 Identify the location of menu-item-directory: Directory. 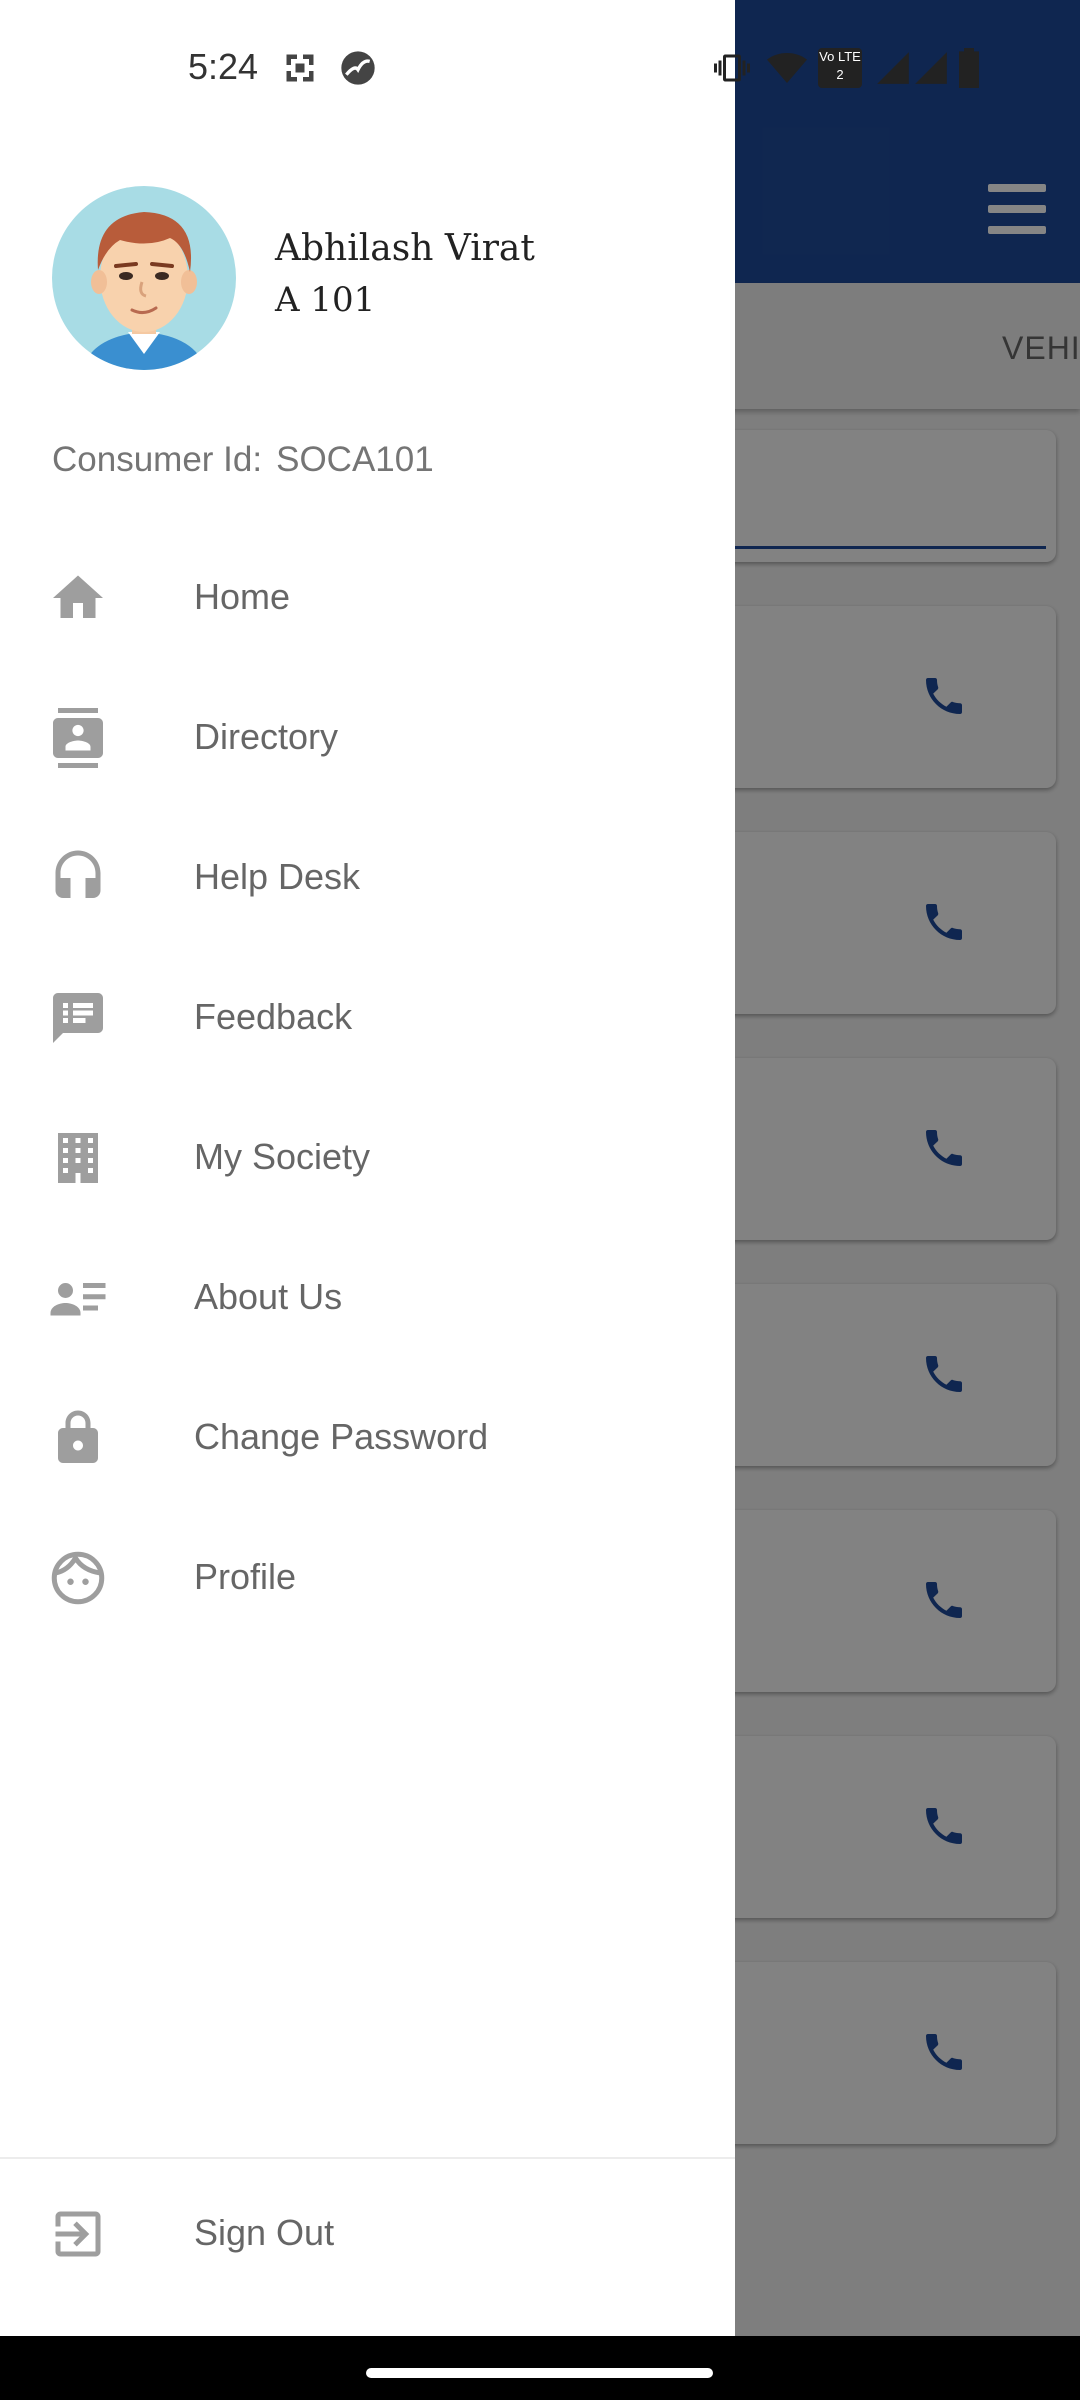
(367, 736).